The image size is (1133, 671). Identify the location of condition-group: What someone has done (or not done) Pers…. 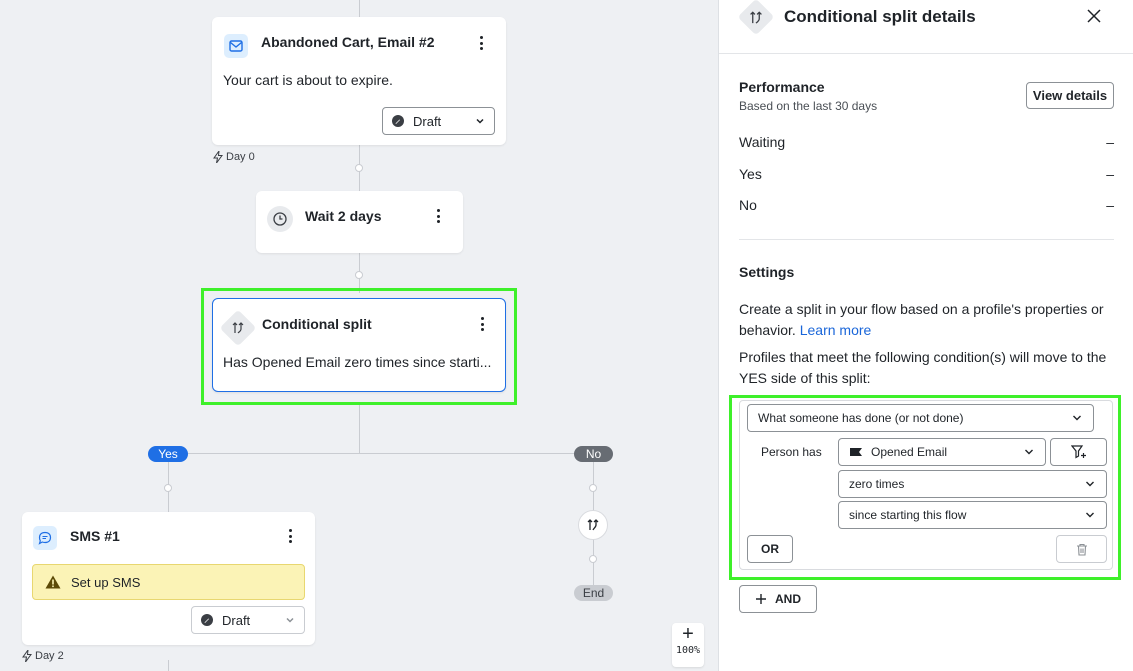
(926, 485).